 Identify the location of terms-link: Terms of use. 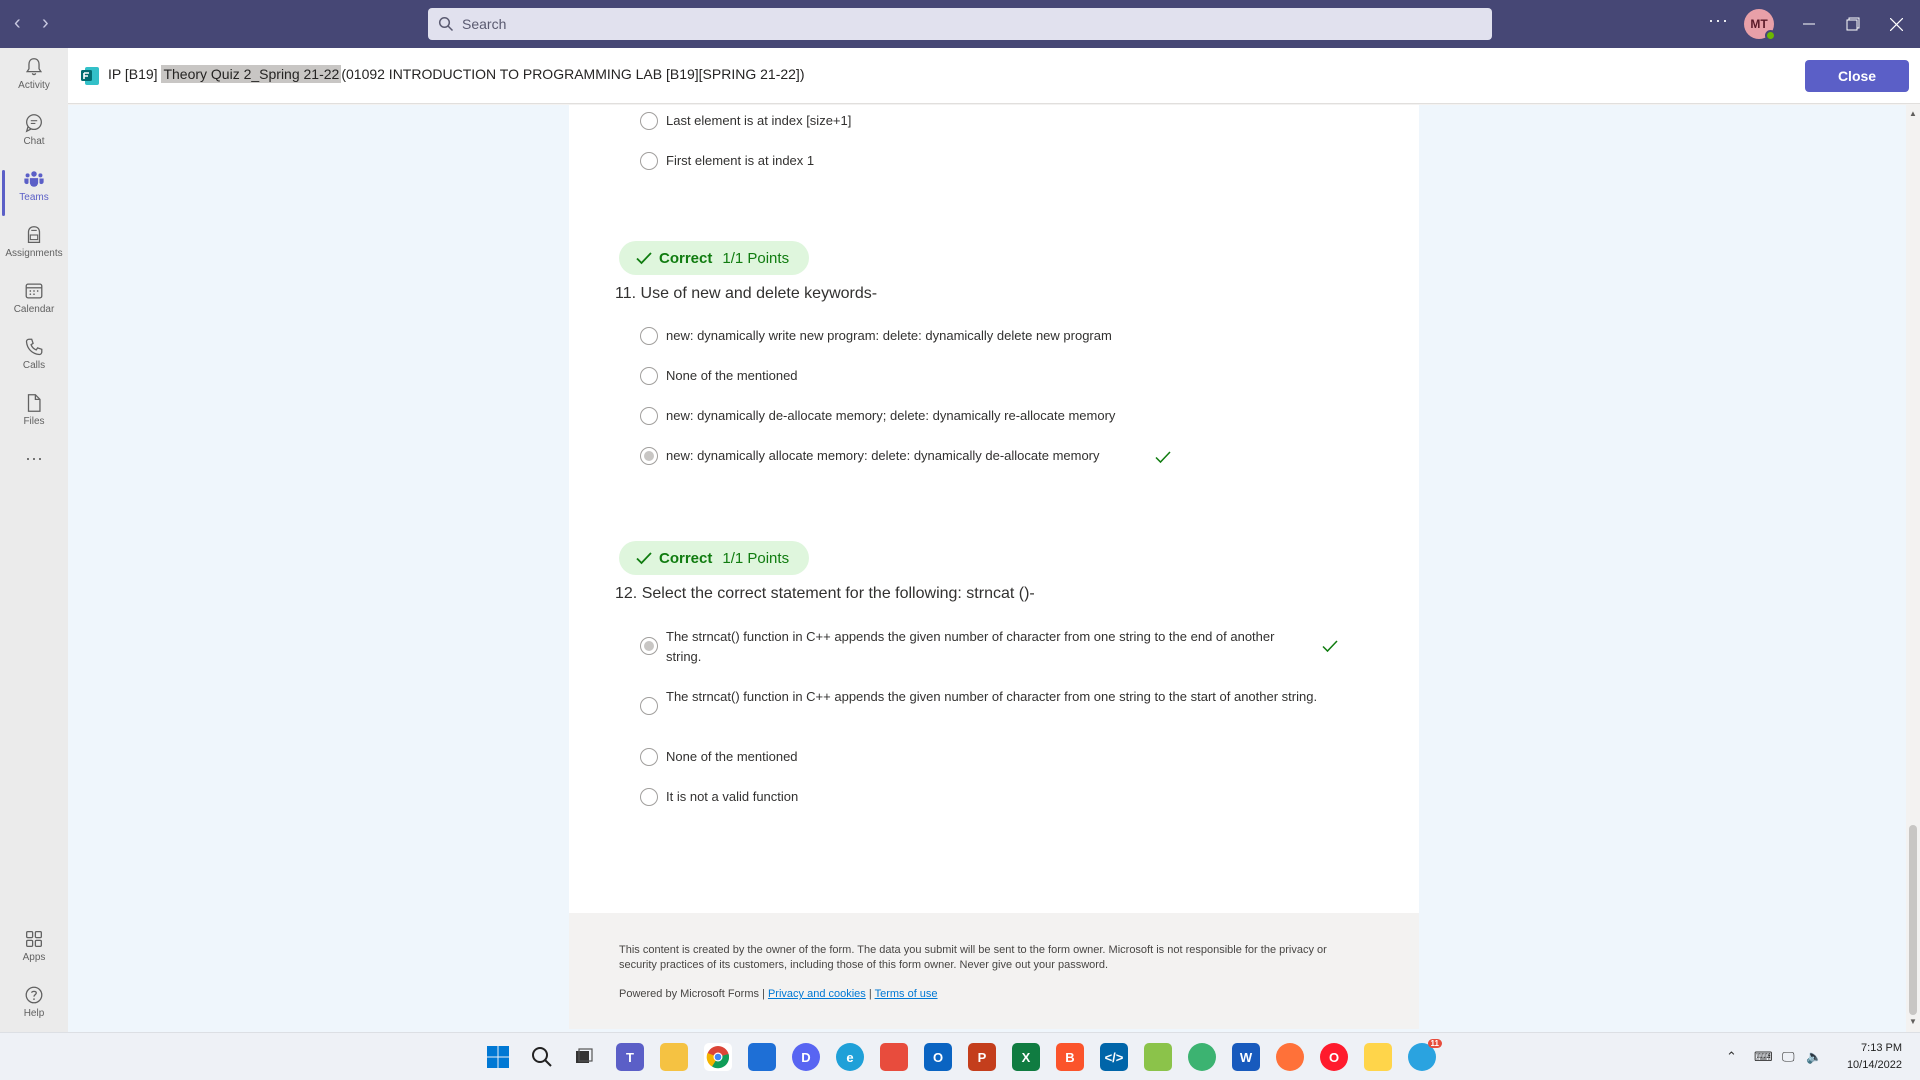
(906, 994).